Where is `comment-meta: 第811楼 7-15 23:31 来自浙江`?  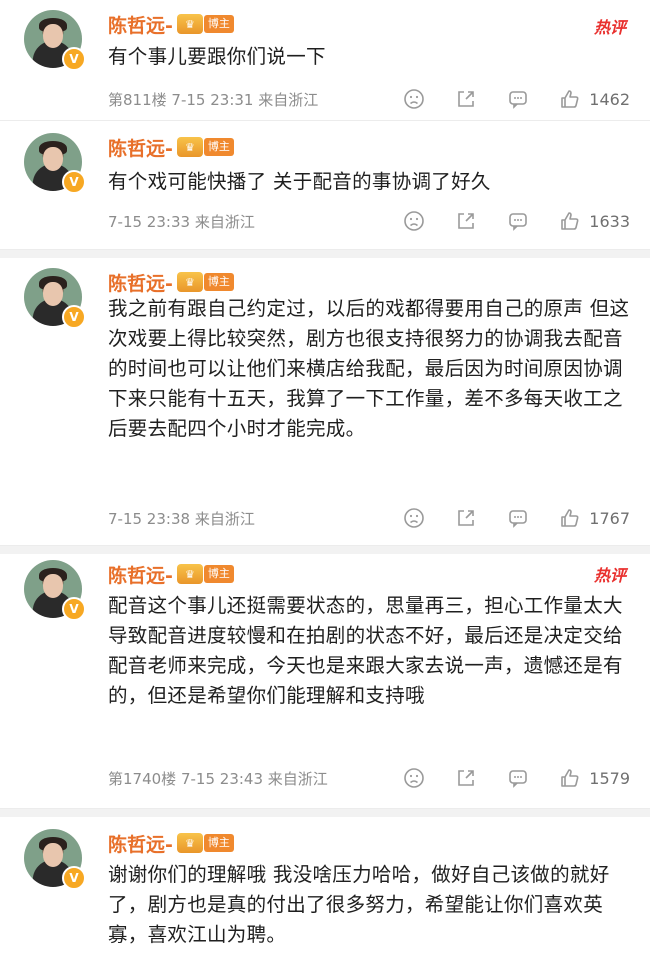 comment-meta: 第811楼 7-15 23:31 来自浙江 is located at coordinates (213, 99).